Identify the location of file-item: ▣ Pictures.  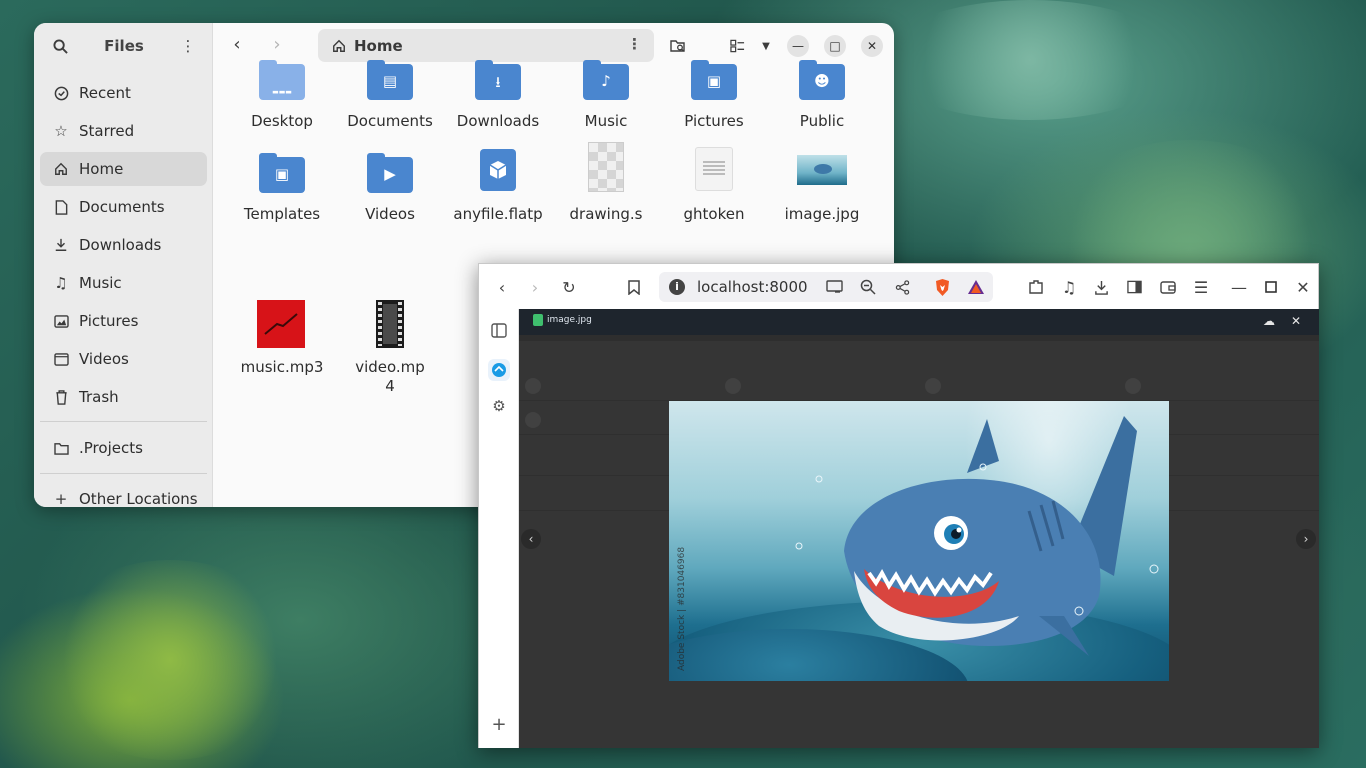
(714, 92).